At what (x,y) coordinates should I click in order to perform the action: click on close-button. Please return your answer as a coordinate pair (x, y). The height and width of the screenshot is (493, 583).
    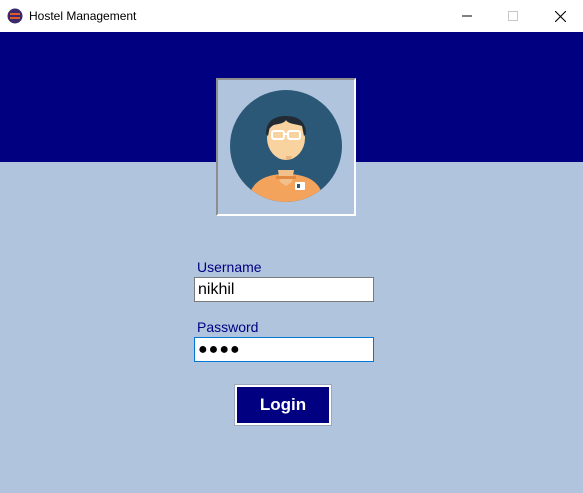
    Looking at the image, I should click on (560, 16).